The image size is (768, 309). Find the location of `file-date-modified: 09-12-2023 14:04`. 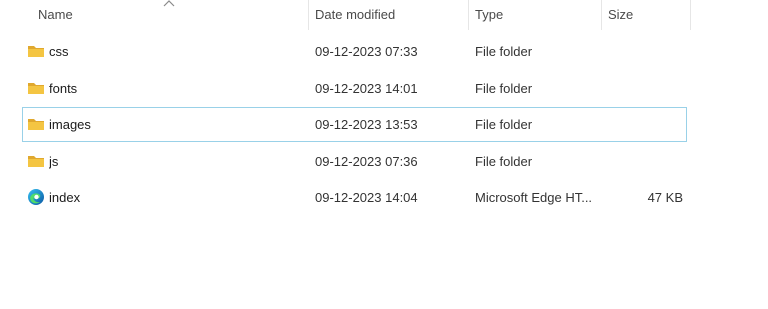

file-date-modified: 09-12-2023 14:04 is located at coordinates (366, 197).